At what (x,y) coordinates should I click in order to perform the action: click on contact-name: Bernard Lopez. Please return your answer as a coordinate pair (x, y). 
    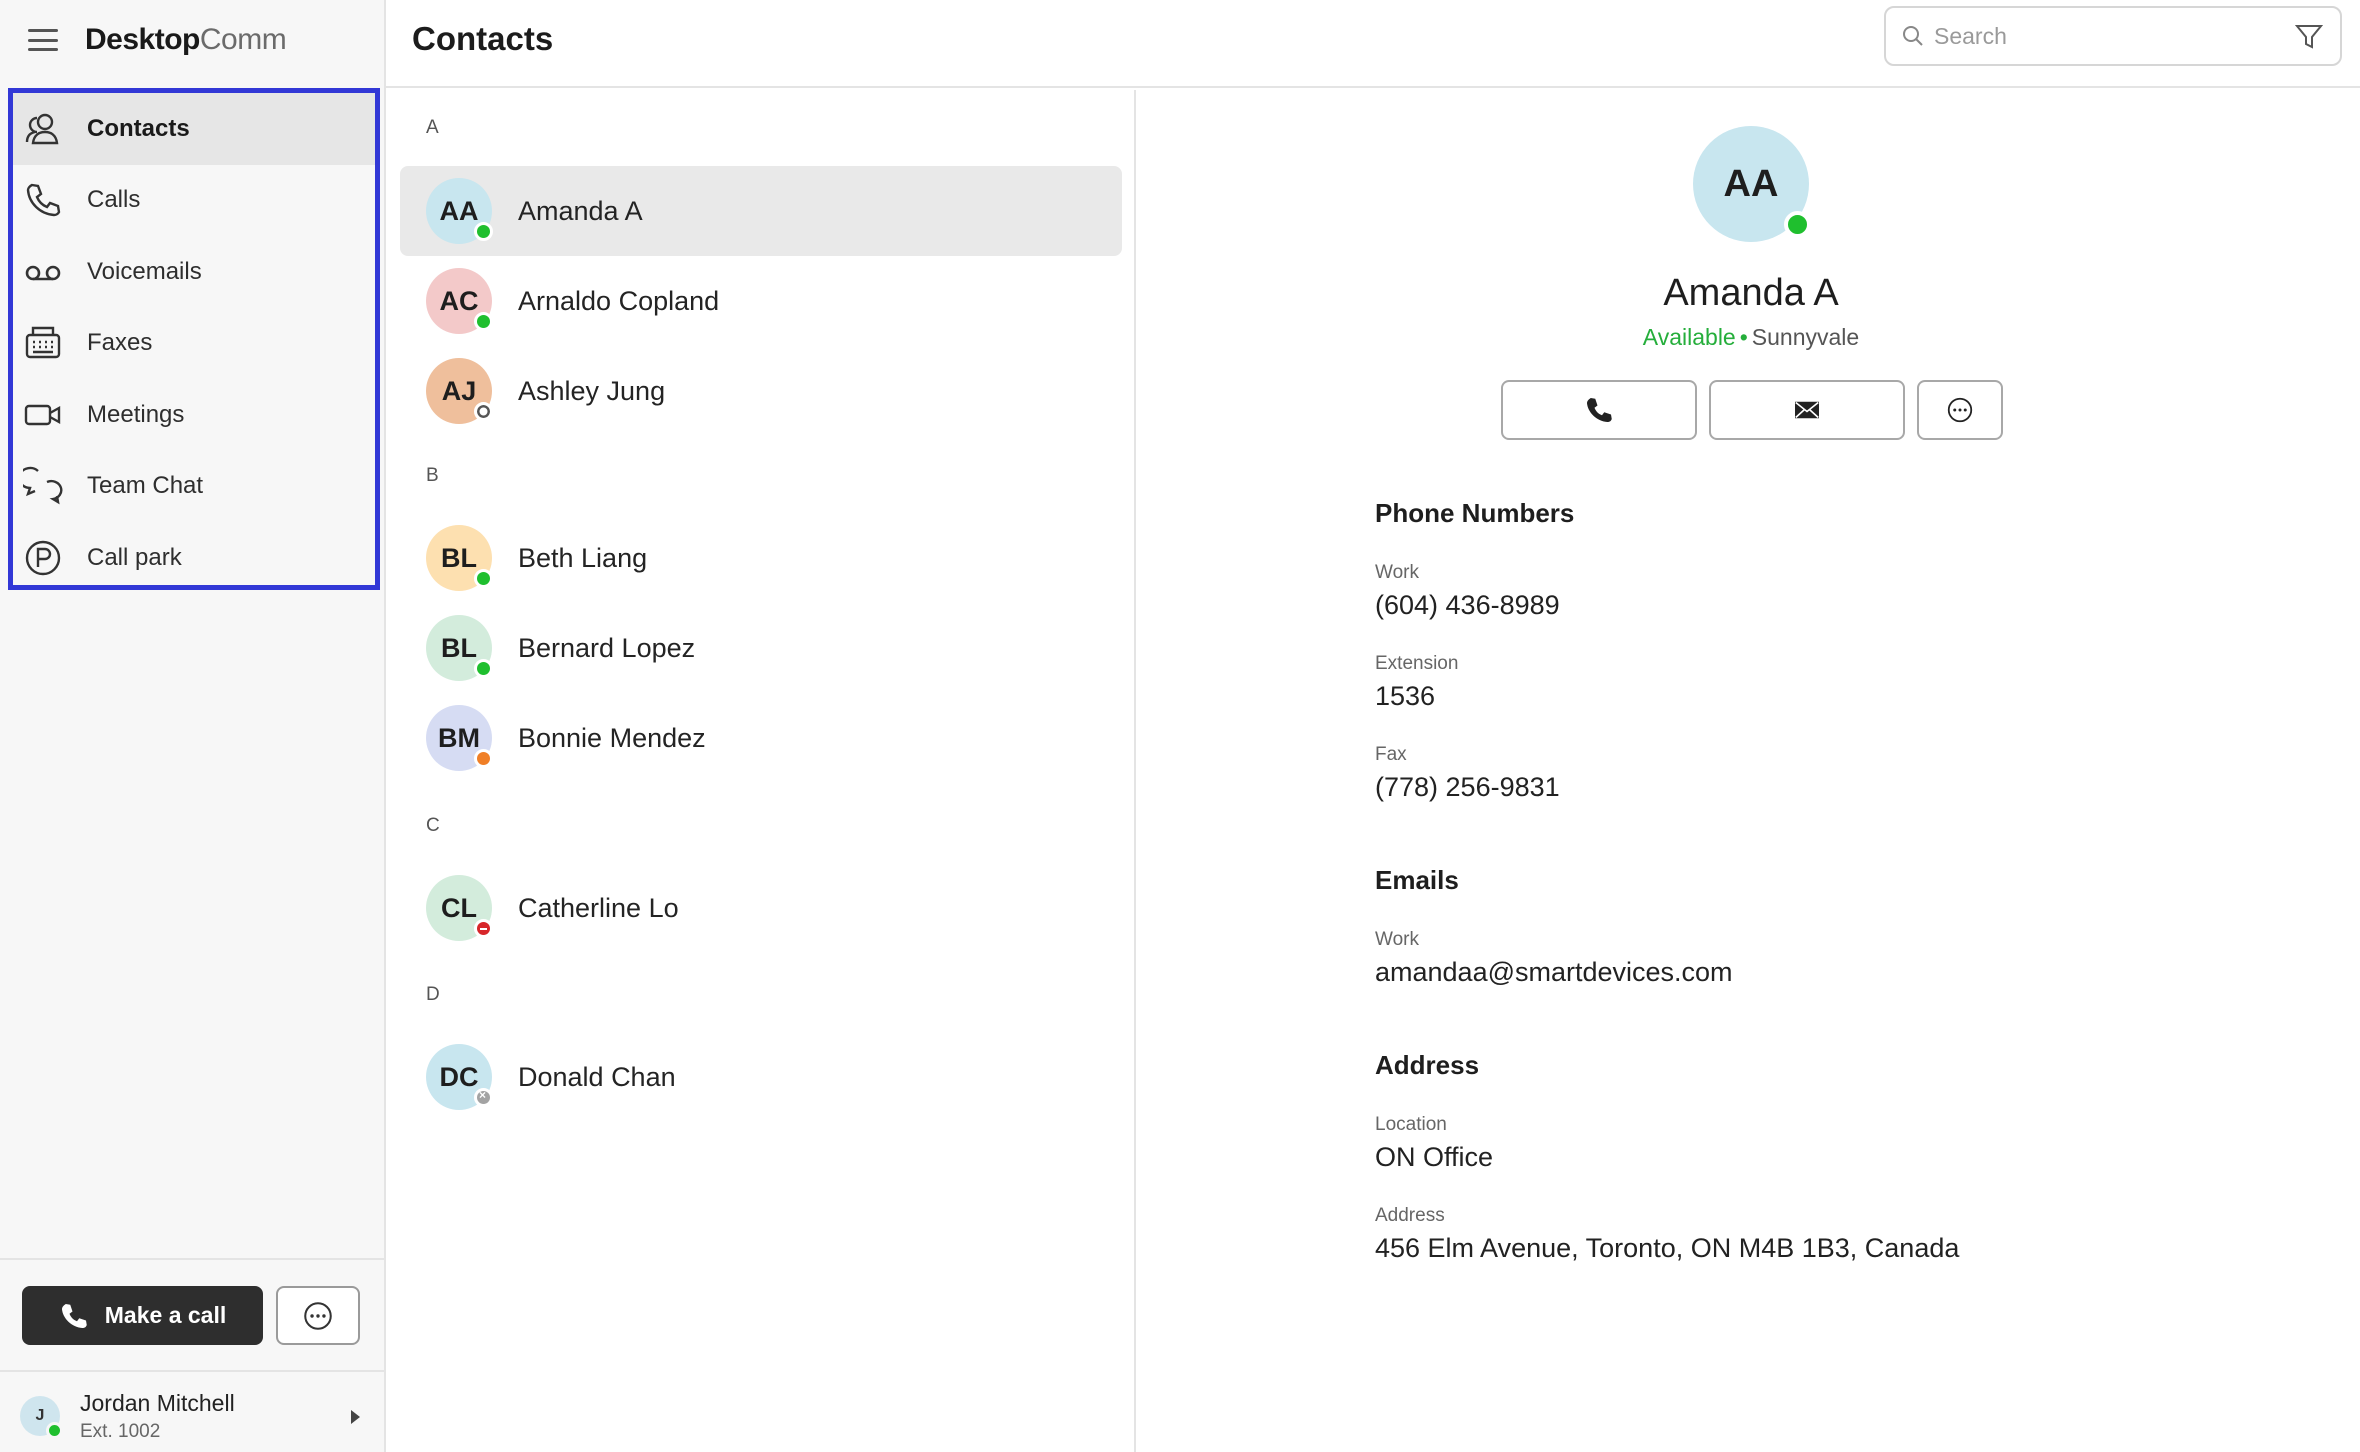
    Looking at the image, I should click on (607, 647).